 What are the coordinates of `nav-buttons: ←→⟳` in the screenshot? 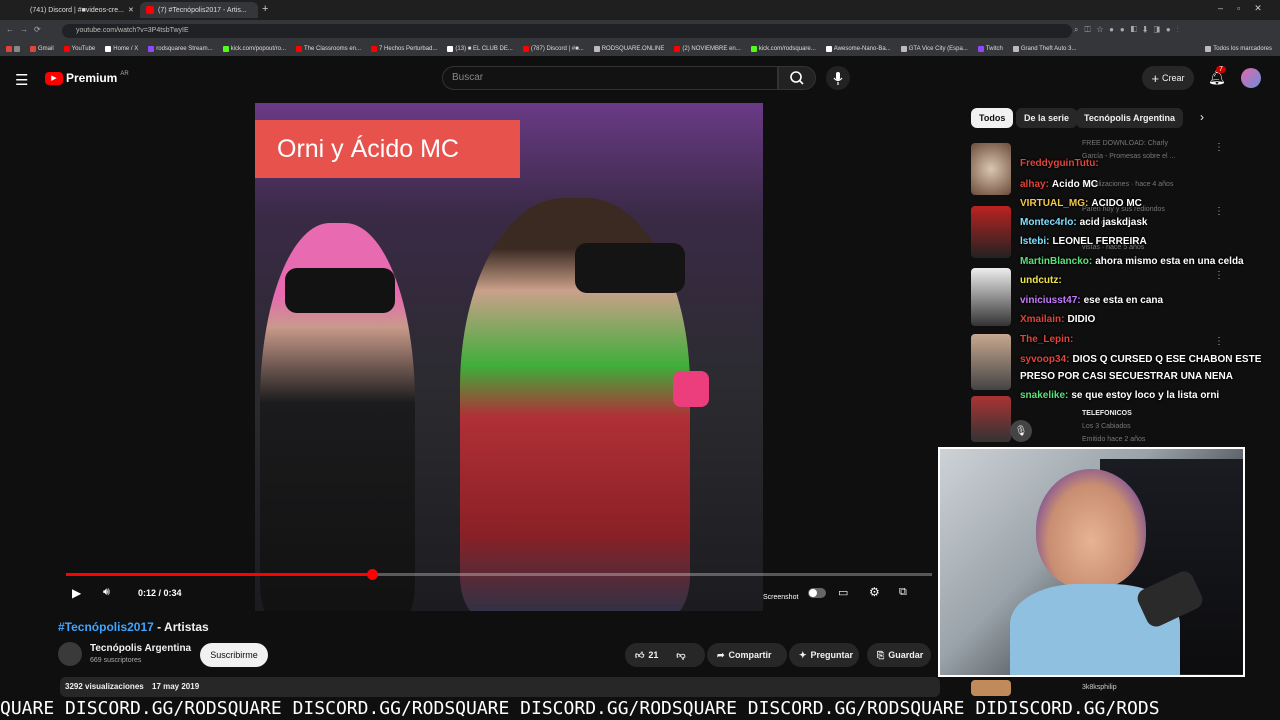 It's located at (26, 29).